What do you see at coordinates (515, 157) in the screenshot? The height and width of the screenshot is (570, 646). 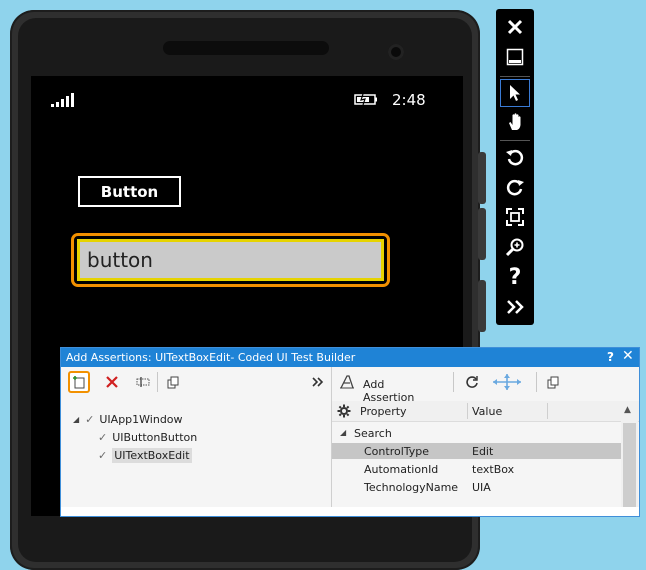 I see `rotate-left-icon` at bounding box center [515, 157].